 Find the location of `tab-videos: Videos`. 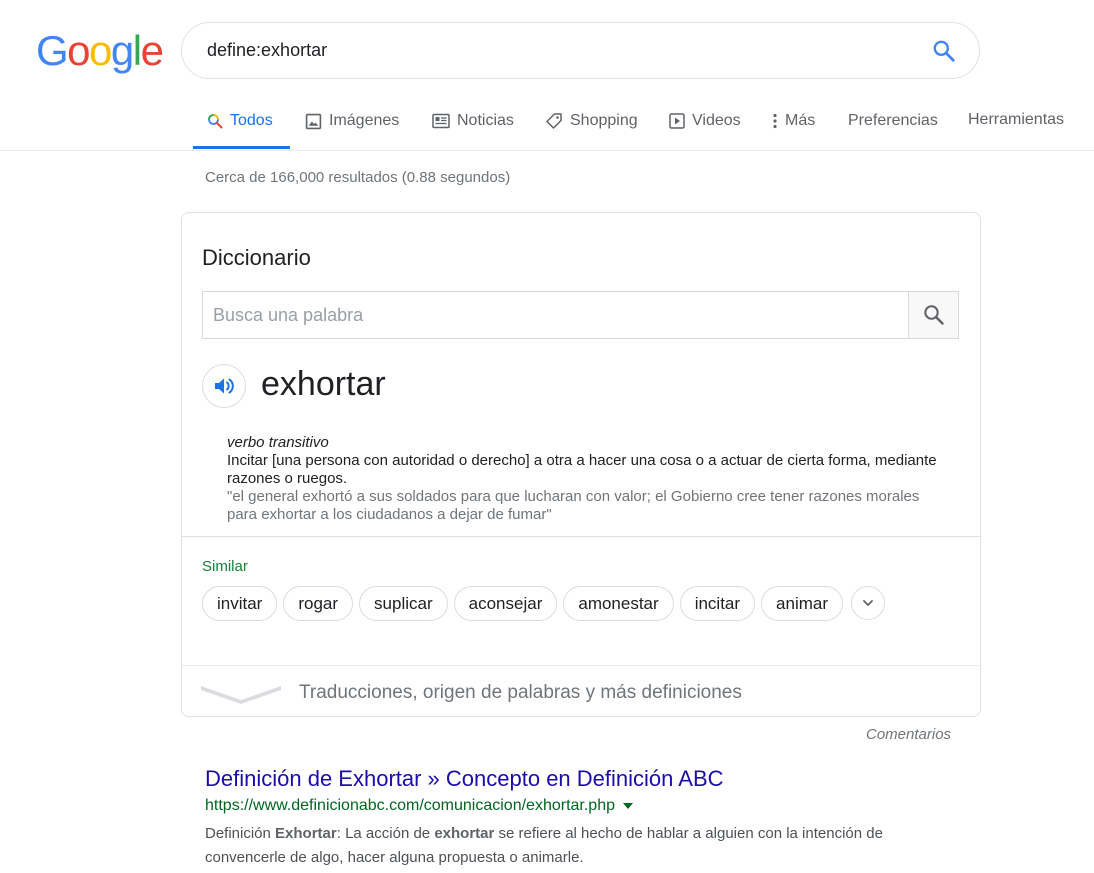

tab-videos: Videos is located at coordinates (705, 121).